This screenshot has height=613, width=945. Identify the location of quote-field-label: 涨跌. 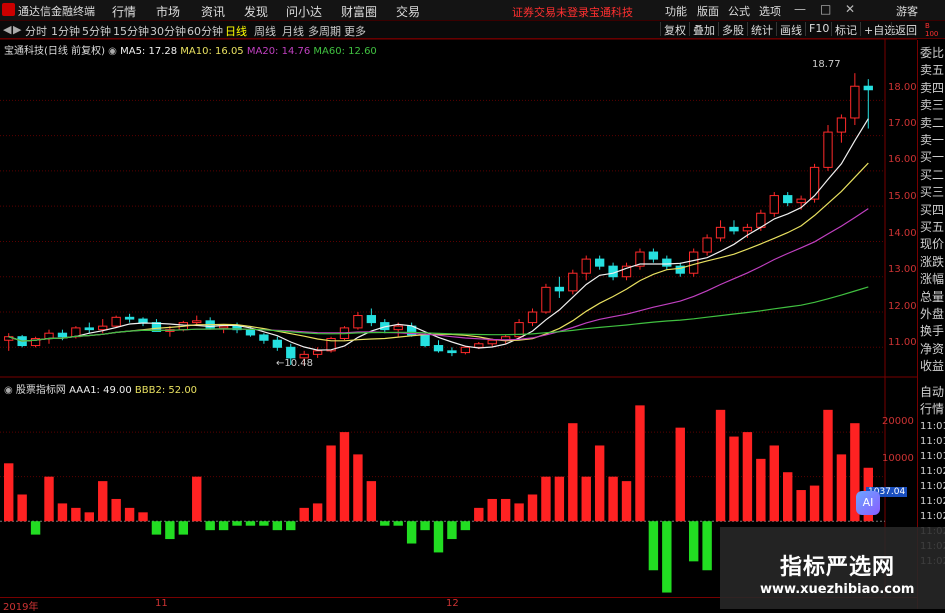
(932, 261).